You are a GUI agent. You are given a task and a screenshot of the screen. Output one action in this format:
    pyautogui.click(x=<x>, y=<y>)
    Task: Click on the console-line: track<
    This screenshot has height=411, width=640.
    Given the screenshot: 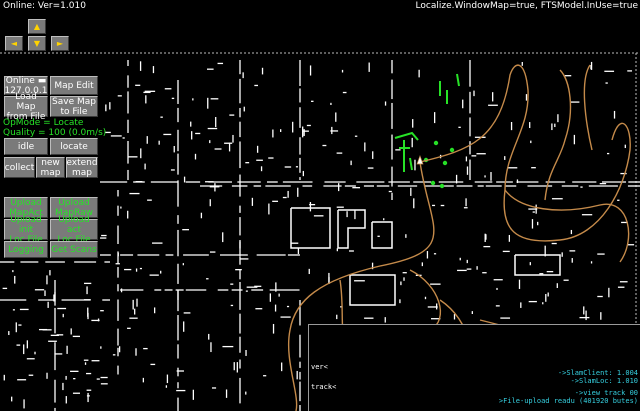 What is the action you would take?
    pyautogui.click(x=324, y=387)
    